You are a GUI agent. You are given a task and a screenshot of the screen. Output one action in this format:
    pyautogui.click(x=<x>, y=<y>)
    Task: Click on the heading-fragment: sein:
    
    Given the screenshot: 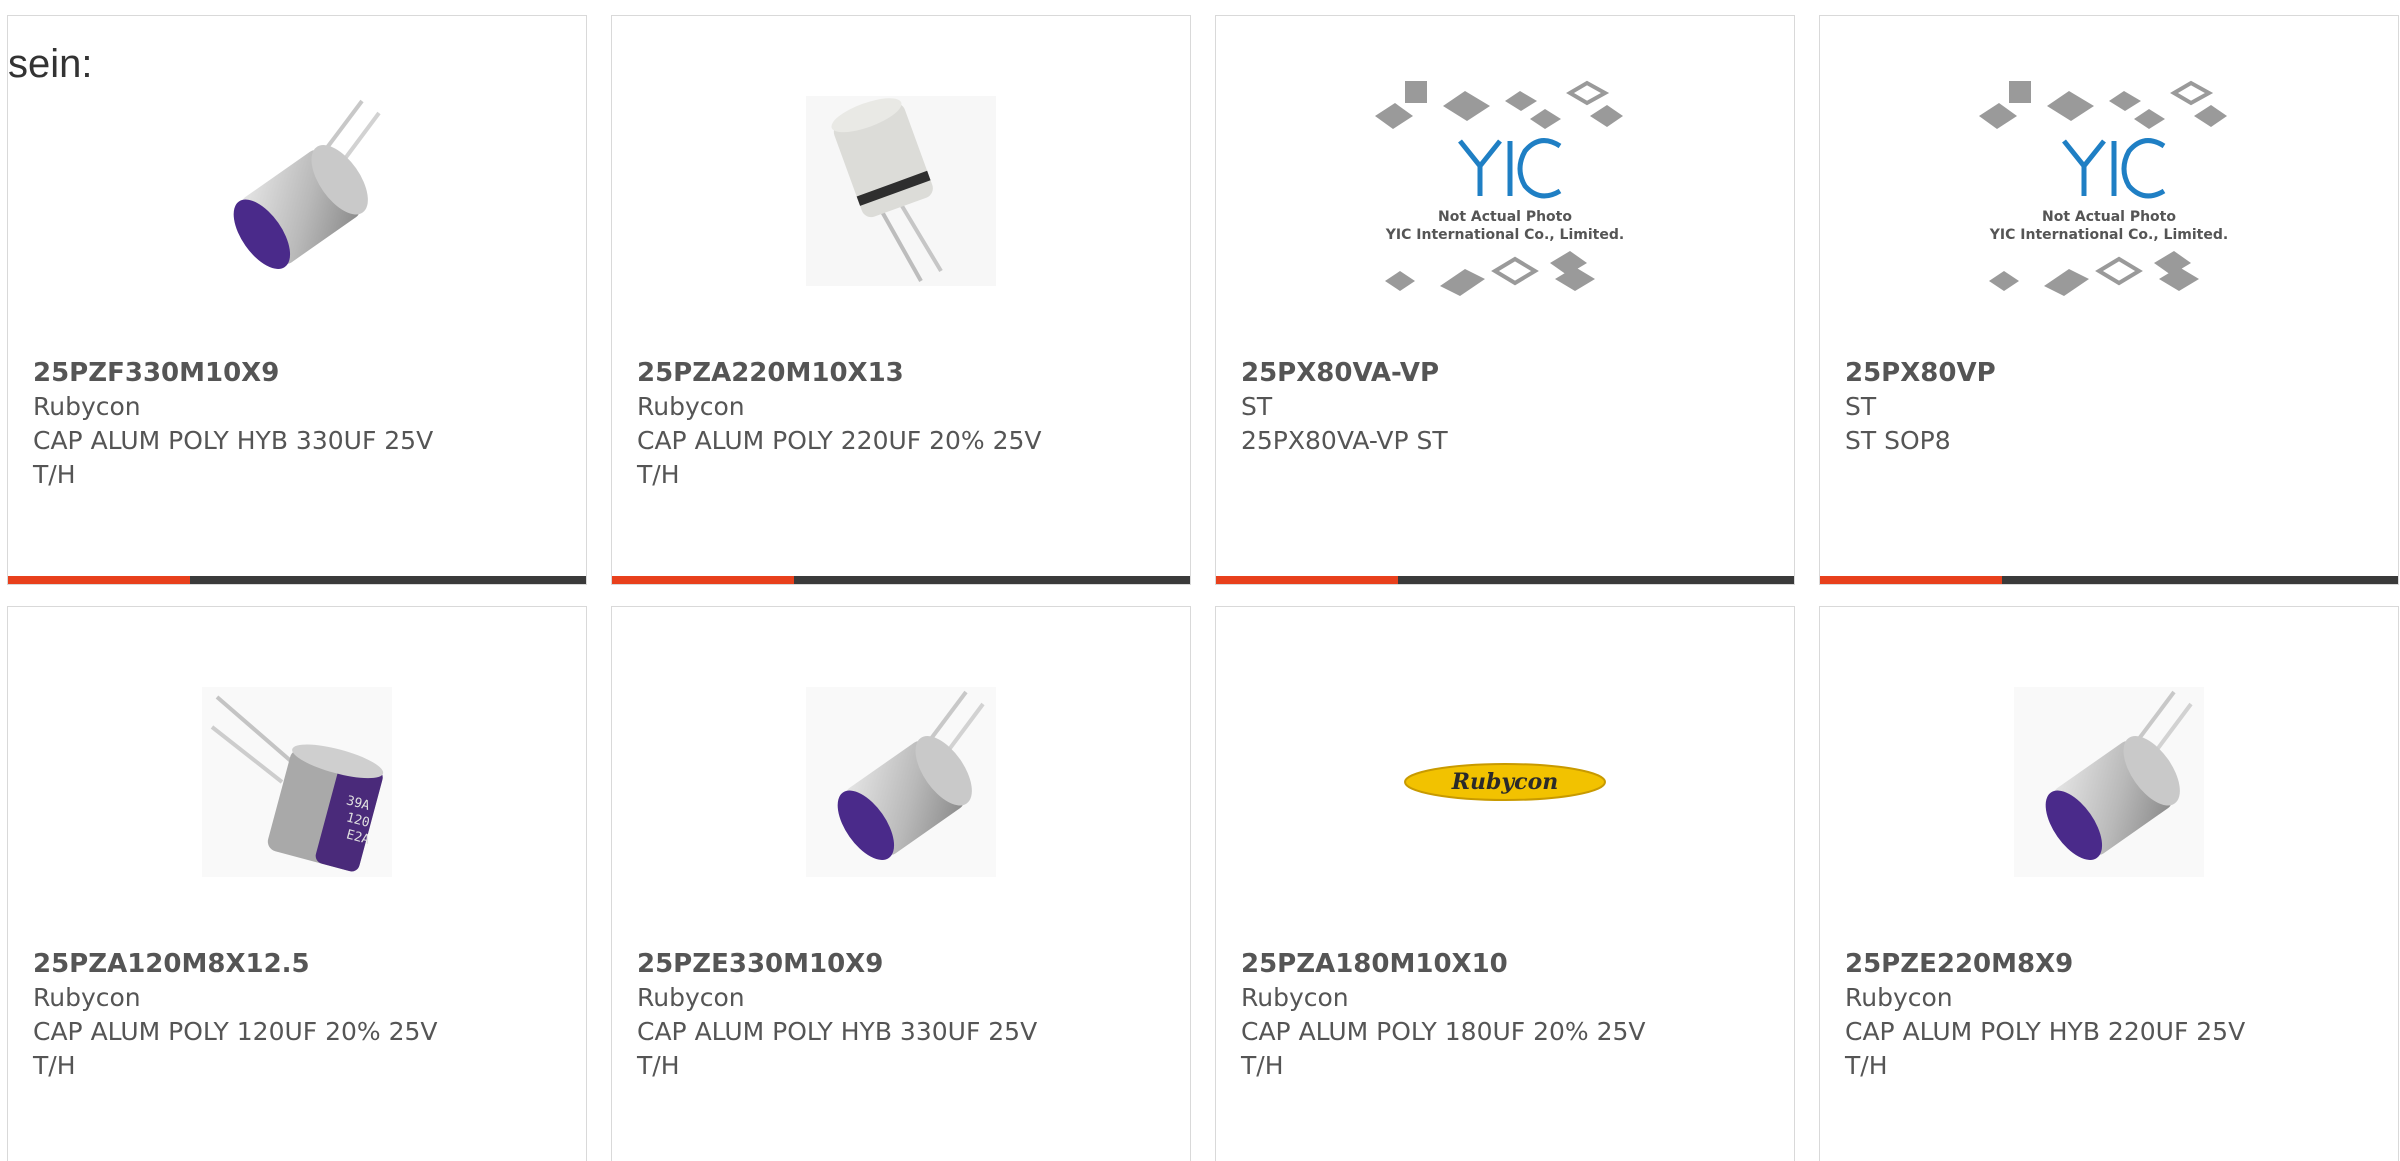 What is the action you would take?
    pyautogui.click(x=50, y=64)
    